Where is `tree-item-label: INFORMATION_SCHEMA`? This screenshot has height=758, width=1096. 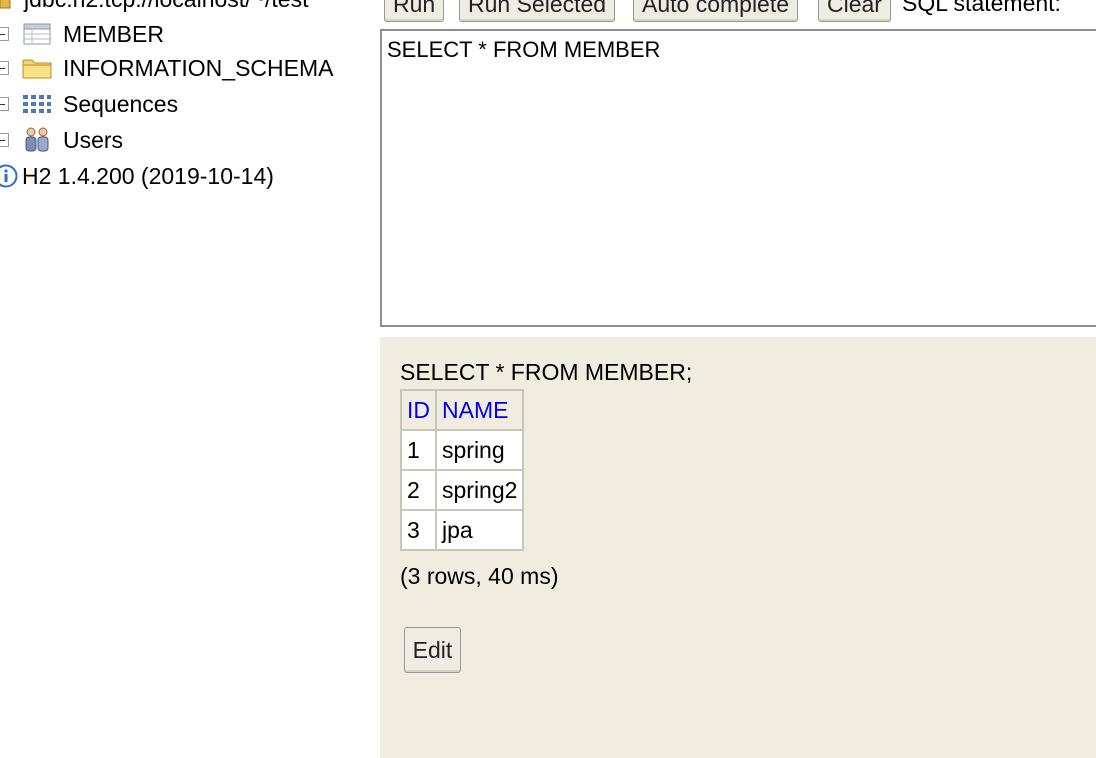
tree-item-label: INFORMATION_SCHEMA is located at coordinates (198, 68).